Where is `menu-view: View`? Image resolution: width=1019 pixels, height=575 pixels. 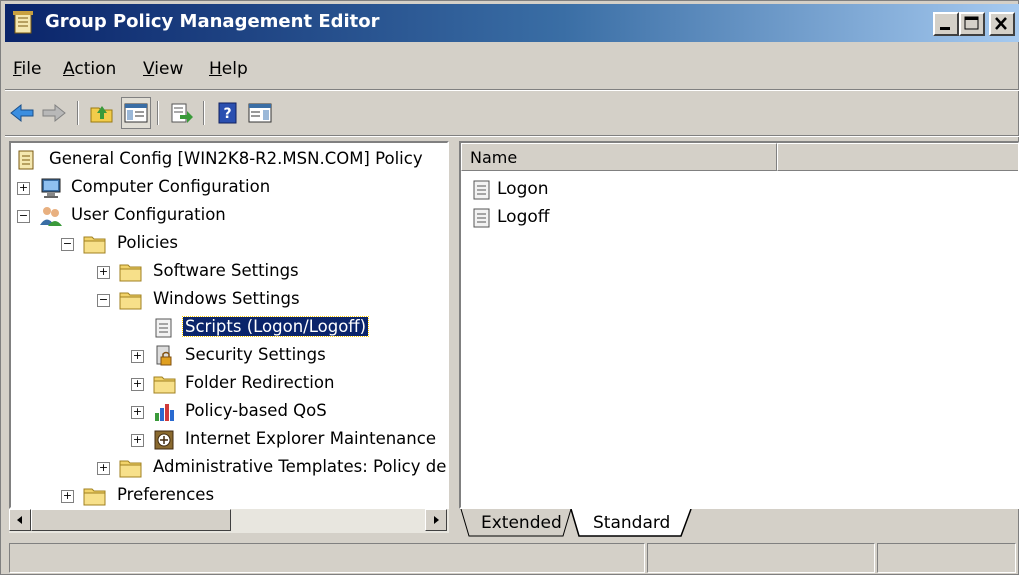 menu-view: View is located at coordinates (163, 69).